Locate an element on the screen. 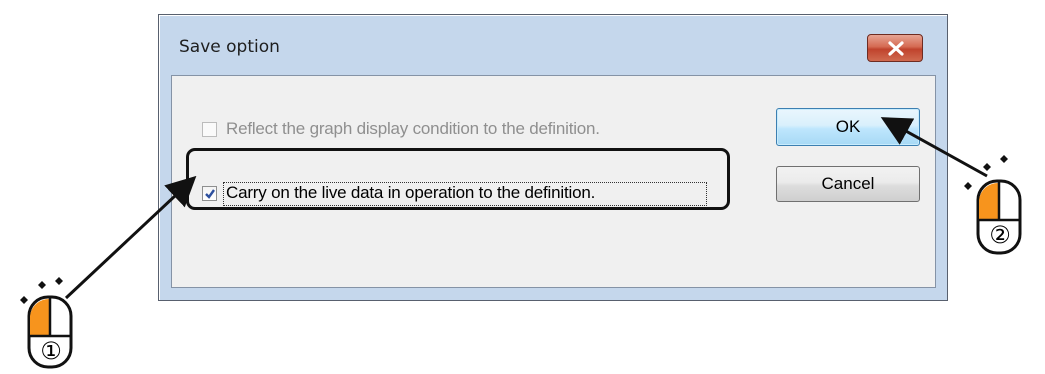  arrow-to-ok is located at coordinates (934, 147).